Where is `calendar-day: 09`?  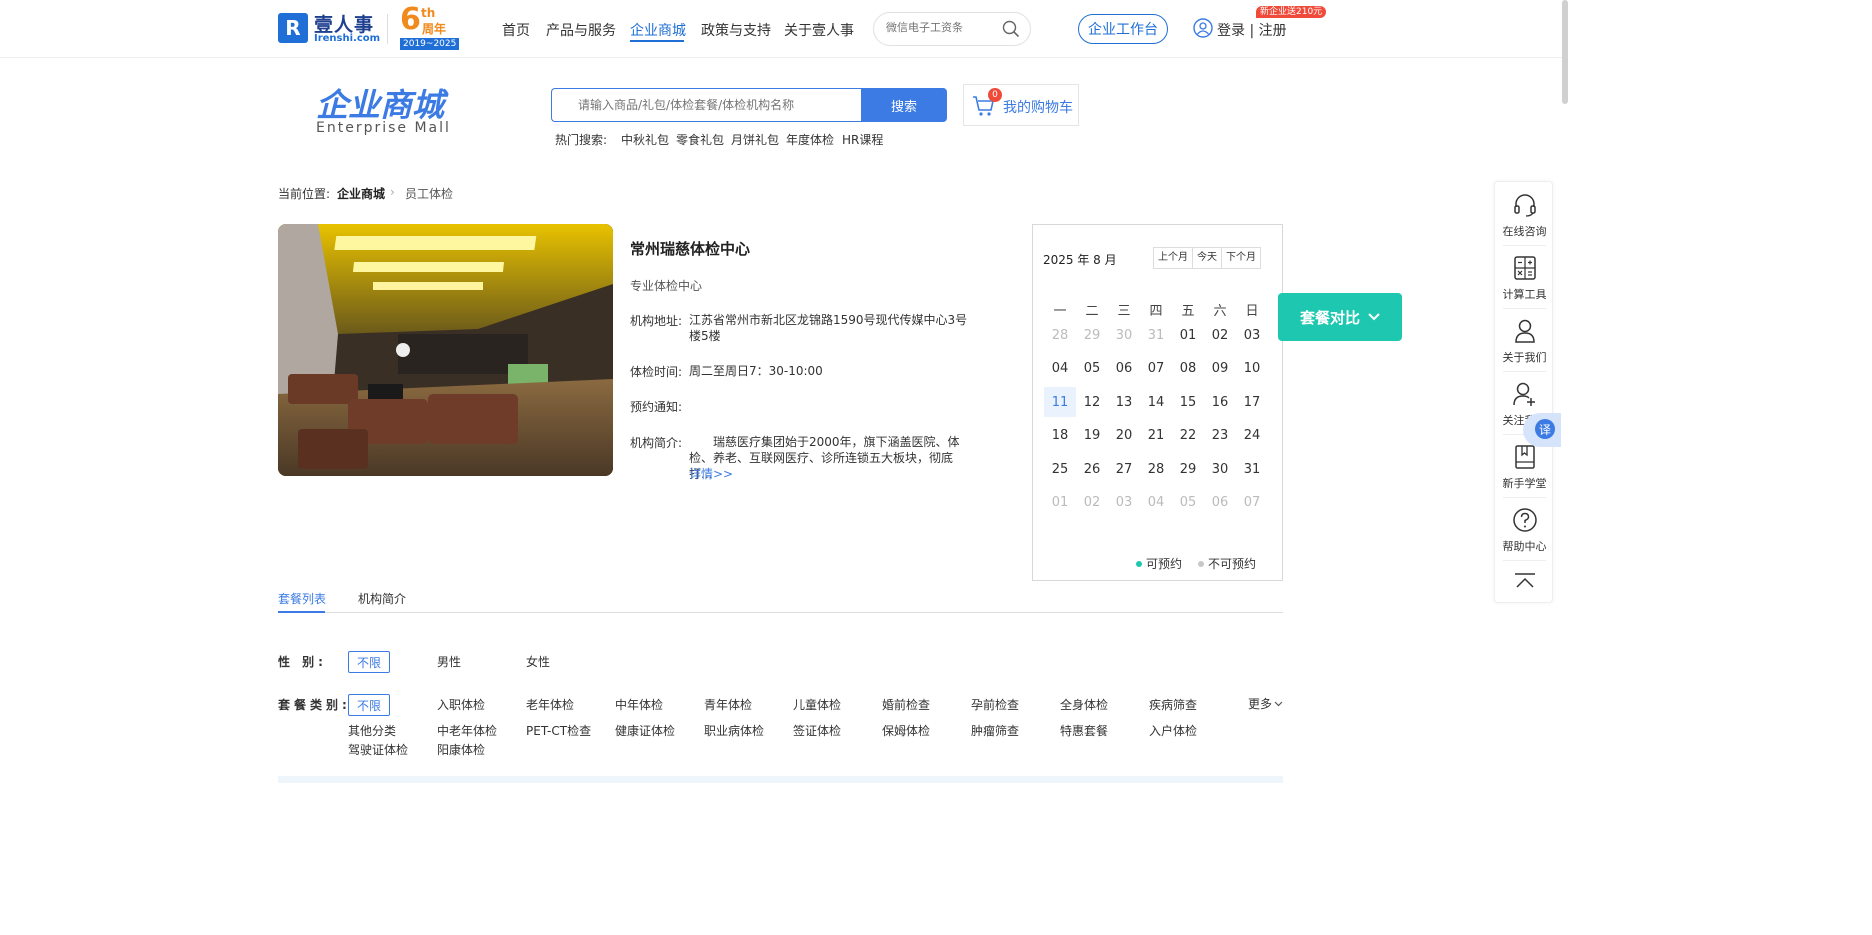 calendar-day: 09 is located at coordinates (1220, 369).